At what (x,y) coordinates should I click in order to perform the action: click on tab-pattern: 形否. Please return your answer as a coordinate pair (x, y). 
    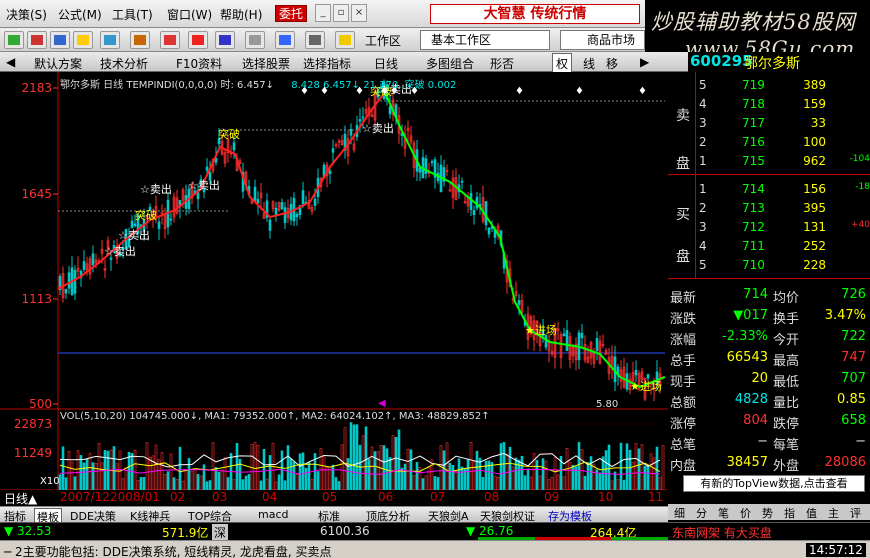
    Looking at the image, I should click on (502, 63).